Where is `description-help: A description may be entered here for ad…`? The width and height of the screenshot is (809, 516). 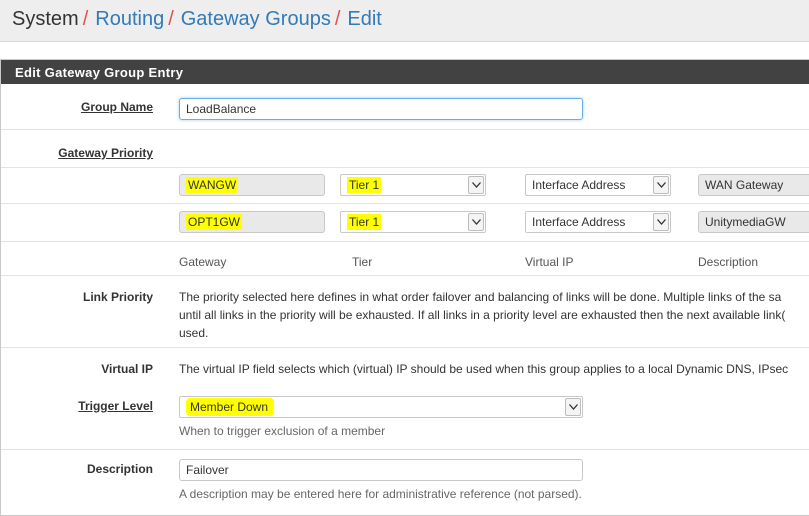 description-help: A description may be entered here for ad… is located at coordinates (380, 494).